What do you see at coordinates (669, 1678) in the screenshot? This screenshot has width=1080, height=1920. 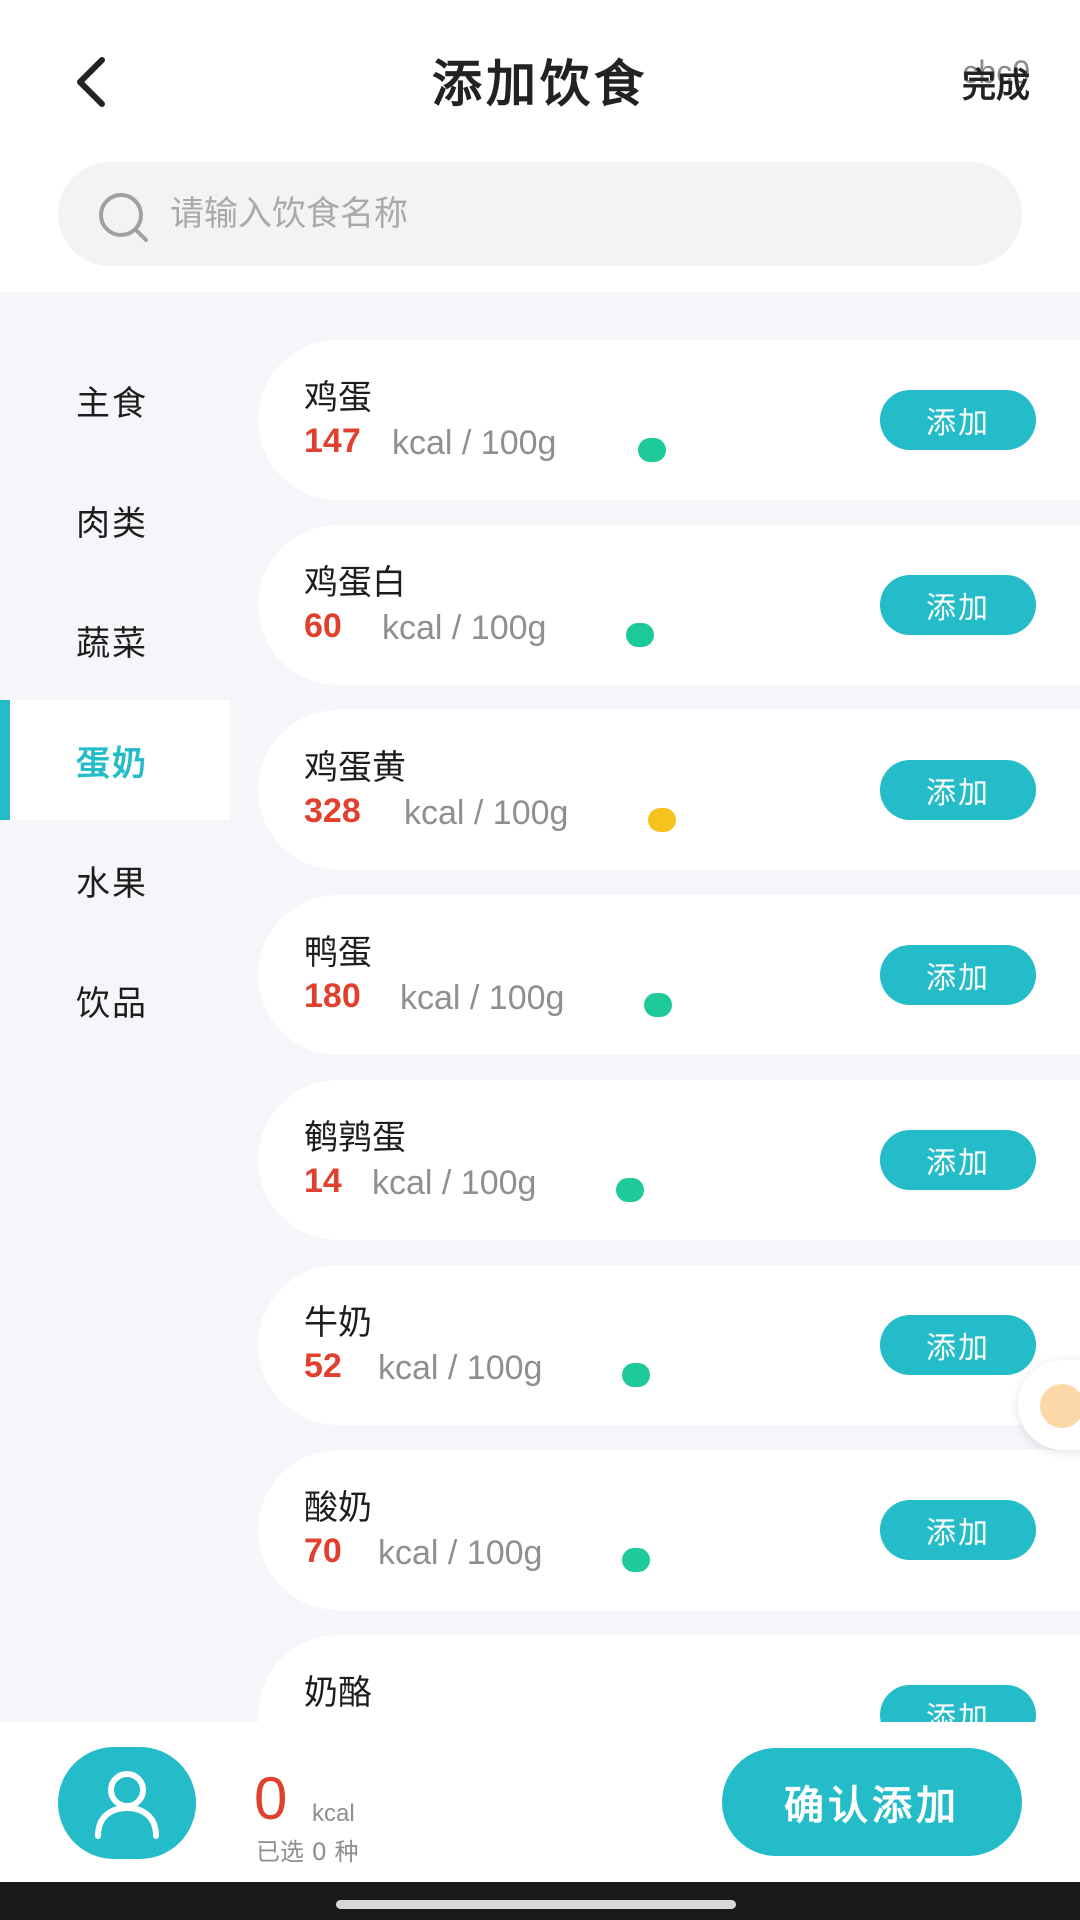 I see `food-item: 奶酪 添加` at bounding box center [669, 1678].